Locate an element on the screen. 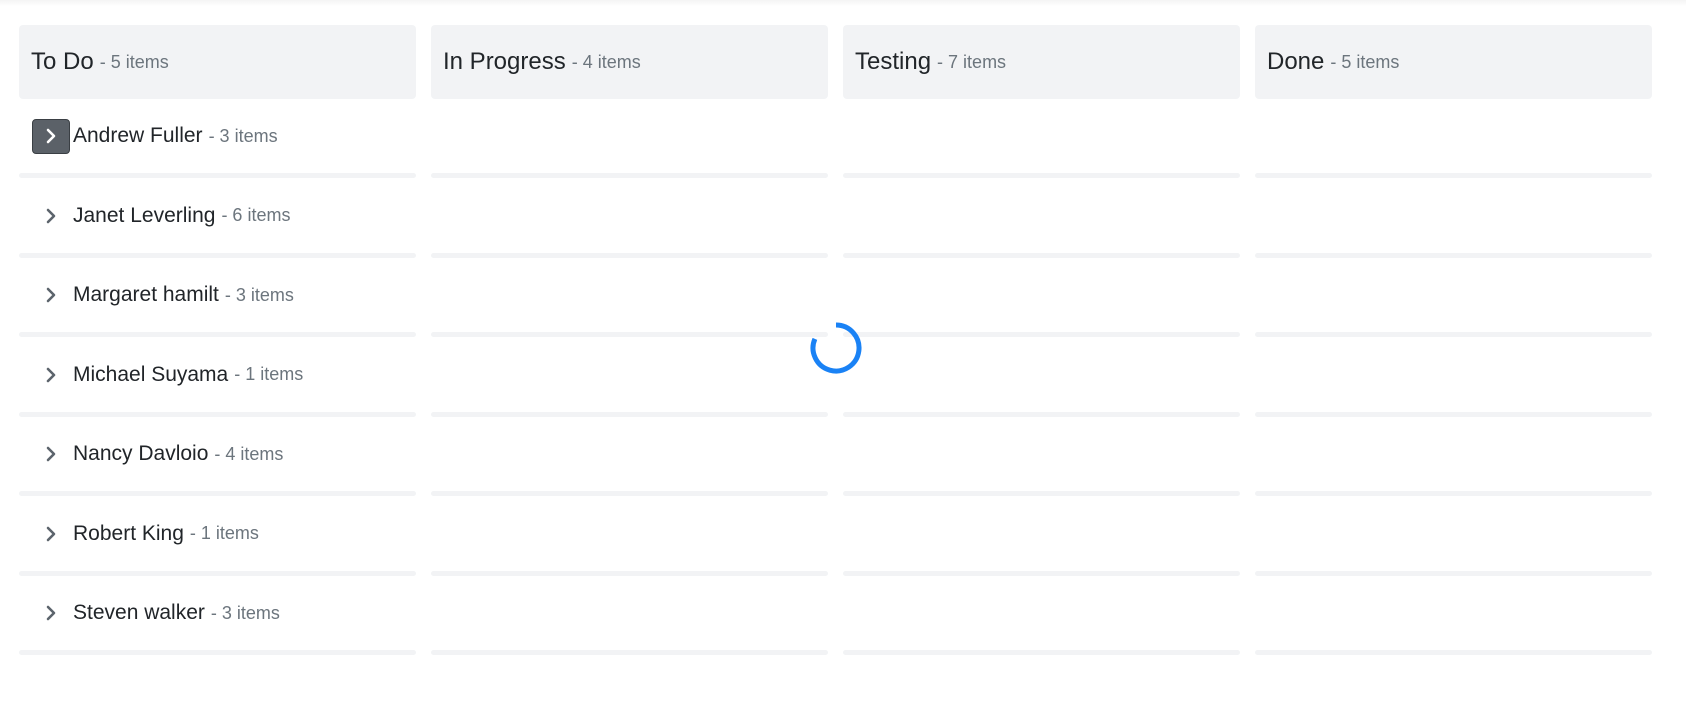  swimlane-header: Robert King - 1 items is located at coordinates (139, 534).